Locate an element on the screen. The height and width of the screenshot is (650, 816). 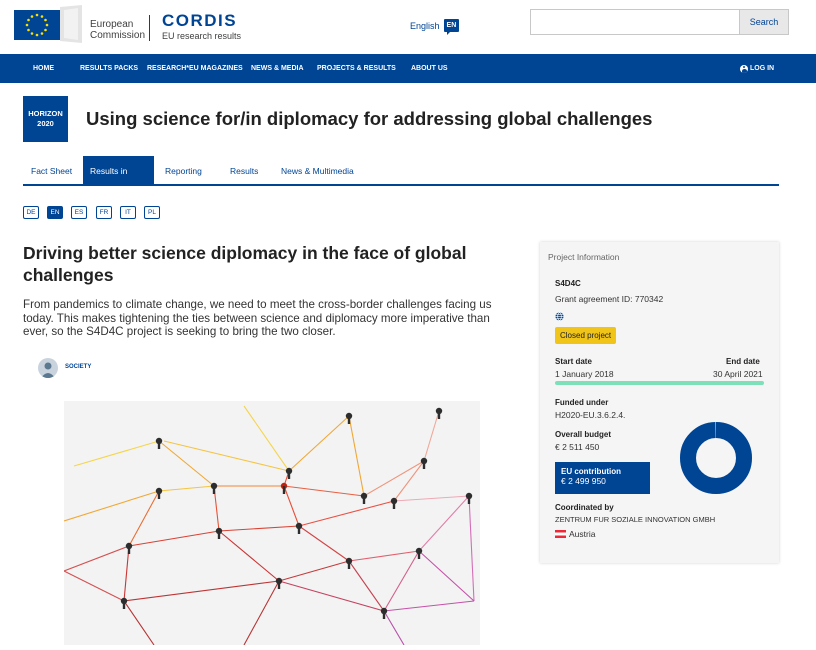
cordis-subtitle: EU research results is located at coordinates (202, 36).